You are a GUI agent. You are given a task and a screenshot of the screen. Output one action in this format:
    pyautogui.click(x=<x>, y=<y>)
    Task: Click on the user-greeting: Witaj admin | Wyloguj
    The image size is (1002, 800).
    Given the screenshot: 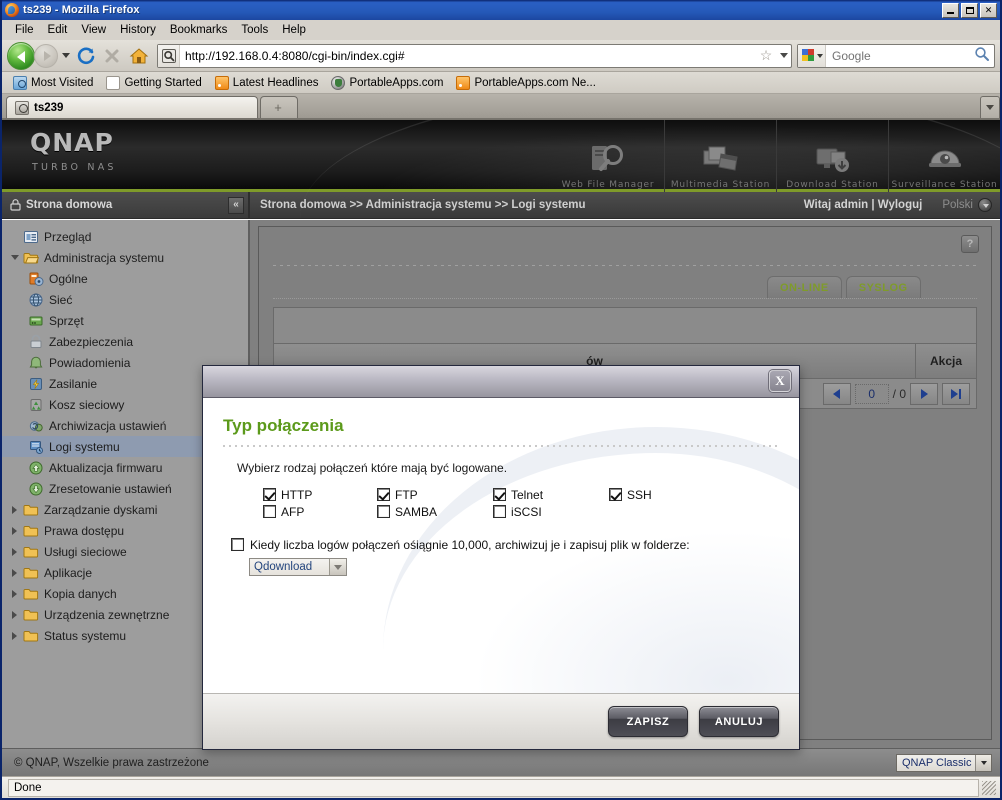 What is the action you would take?
    pyautogui.click(x=863, y=205)
    